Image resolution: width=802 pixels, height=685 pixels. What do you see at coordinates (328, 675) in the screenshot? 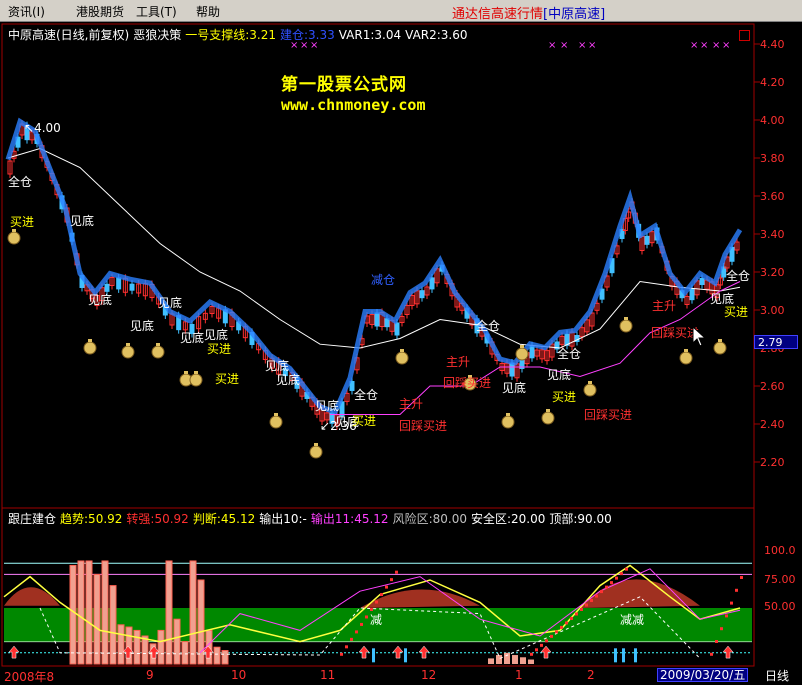
I see `date-tick: 11` at bounding box center [328, 675].